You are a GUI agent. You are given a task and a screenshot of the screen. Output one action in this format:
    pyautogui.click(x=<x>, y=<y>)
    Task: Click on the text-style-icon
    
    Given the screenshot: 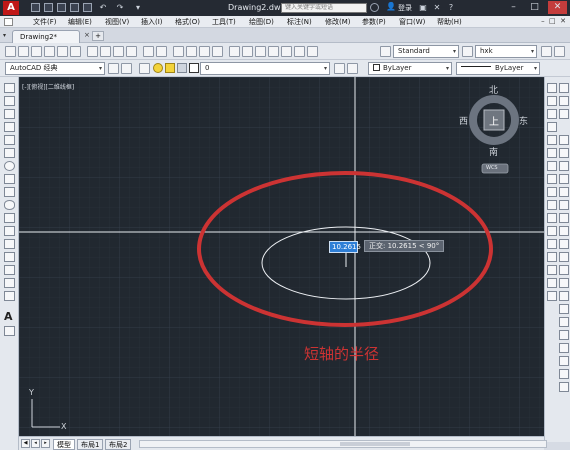 What is the action you would take?
    pyautogui.click(x=385, y=51)
    